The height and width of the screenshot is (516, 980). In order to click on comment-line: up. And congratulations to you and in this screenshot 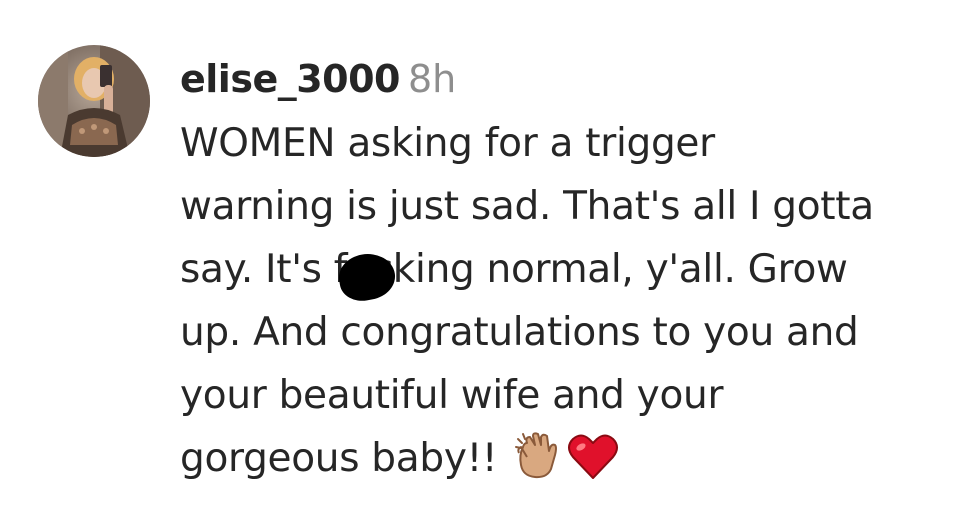, I will do `click(519, 332)`.